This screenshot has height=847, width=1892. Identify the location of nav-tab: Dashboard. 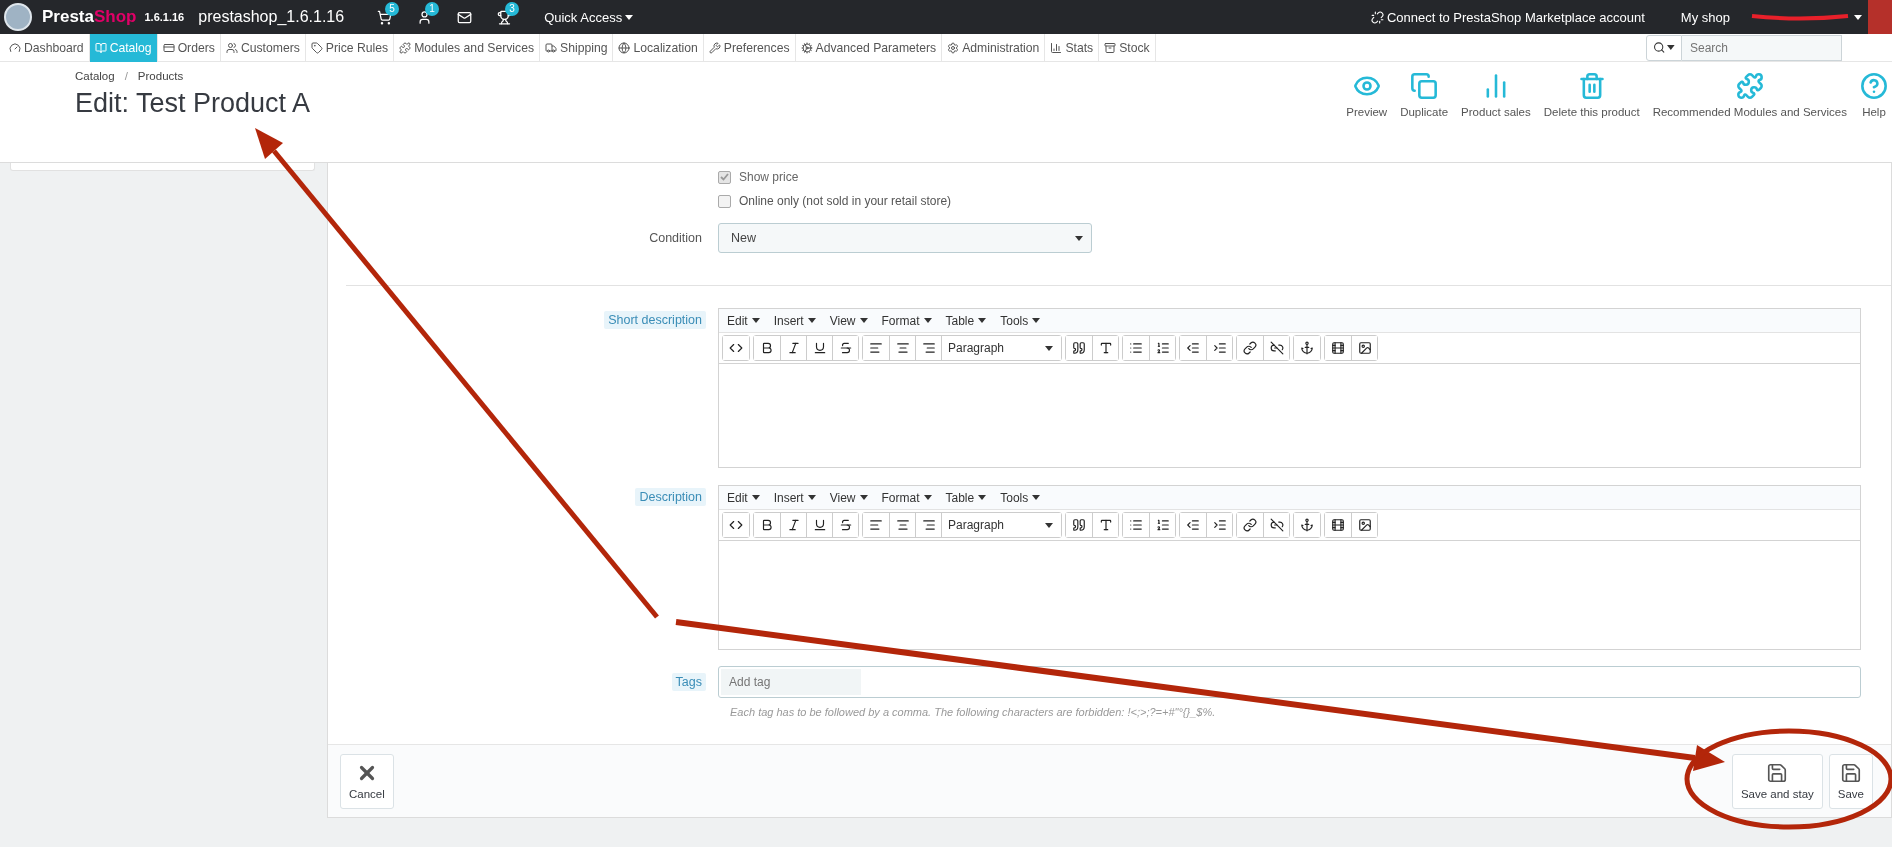
(47, 47).